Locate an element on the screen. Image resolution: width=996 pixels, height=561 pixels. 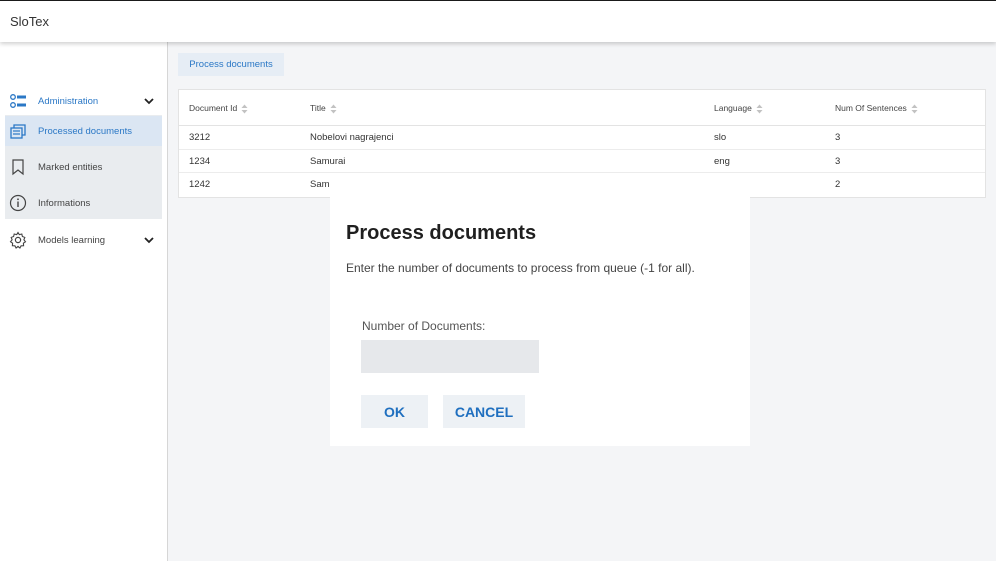
cell-document-id: 3212 is located at coordinates (200, 137).